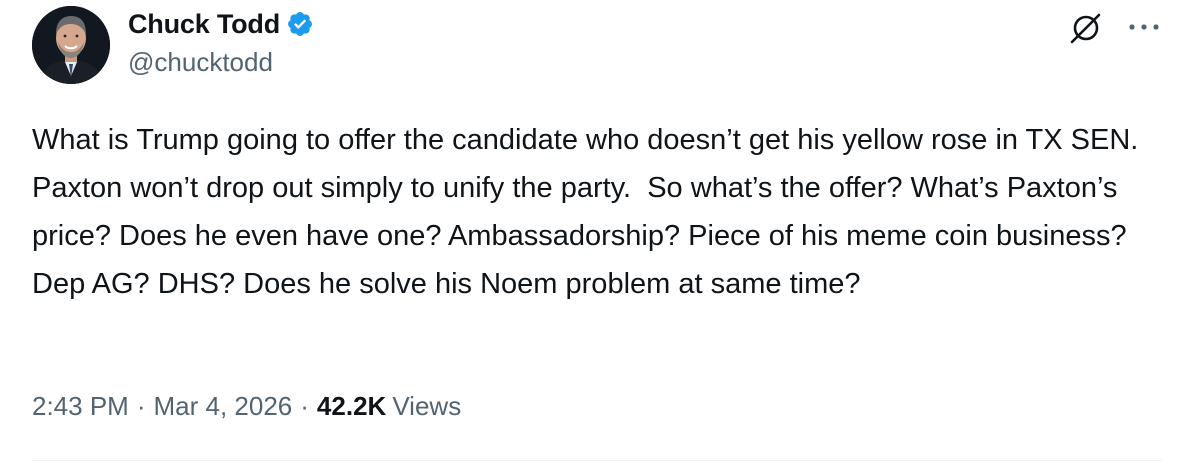  I want to click on views-label: Views, so click(426, 406).